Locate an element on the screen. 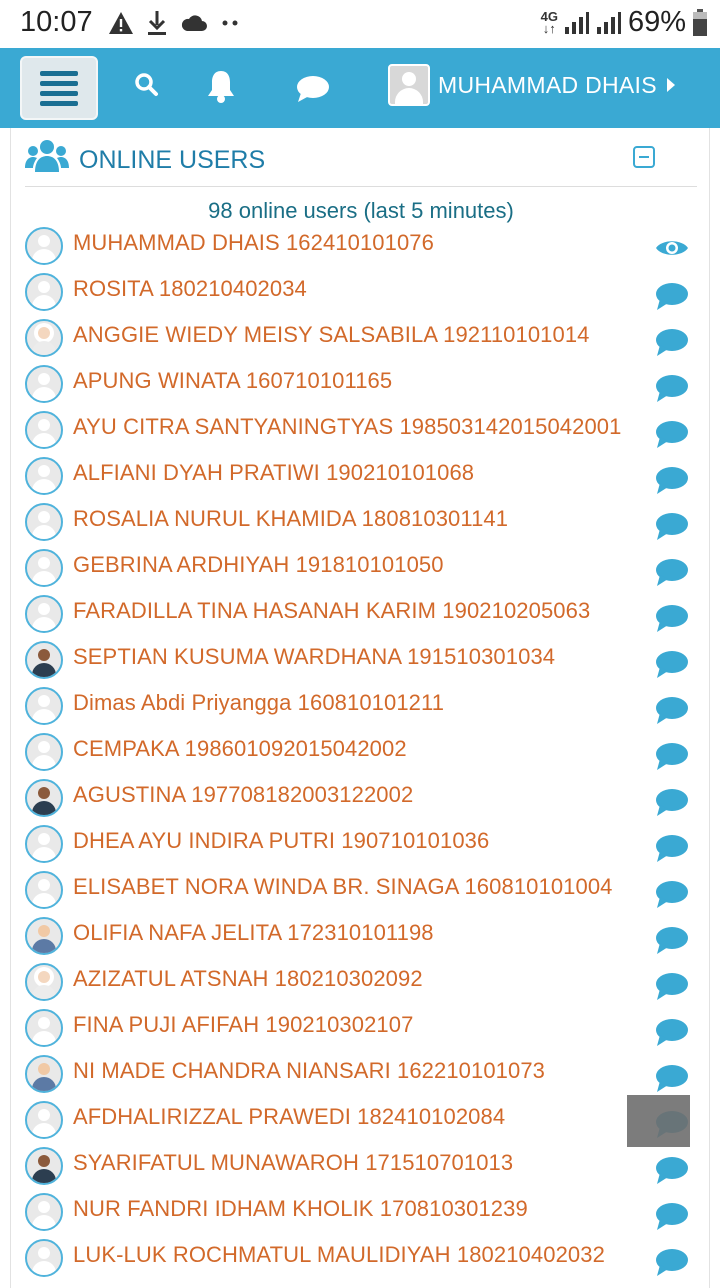  bell-icon is located at coordinates (221, 86).